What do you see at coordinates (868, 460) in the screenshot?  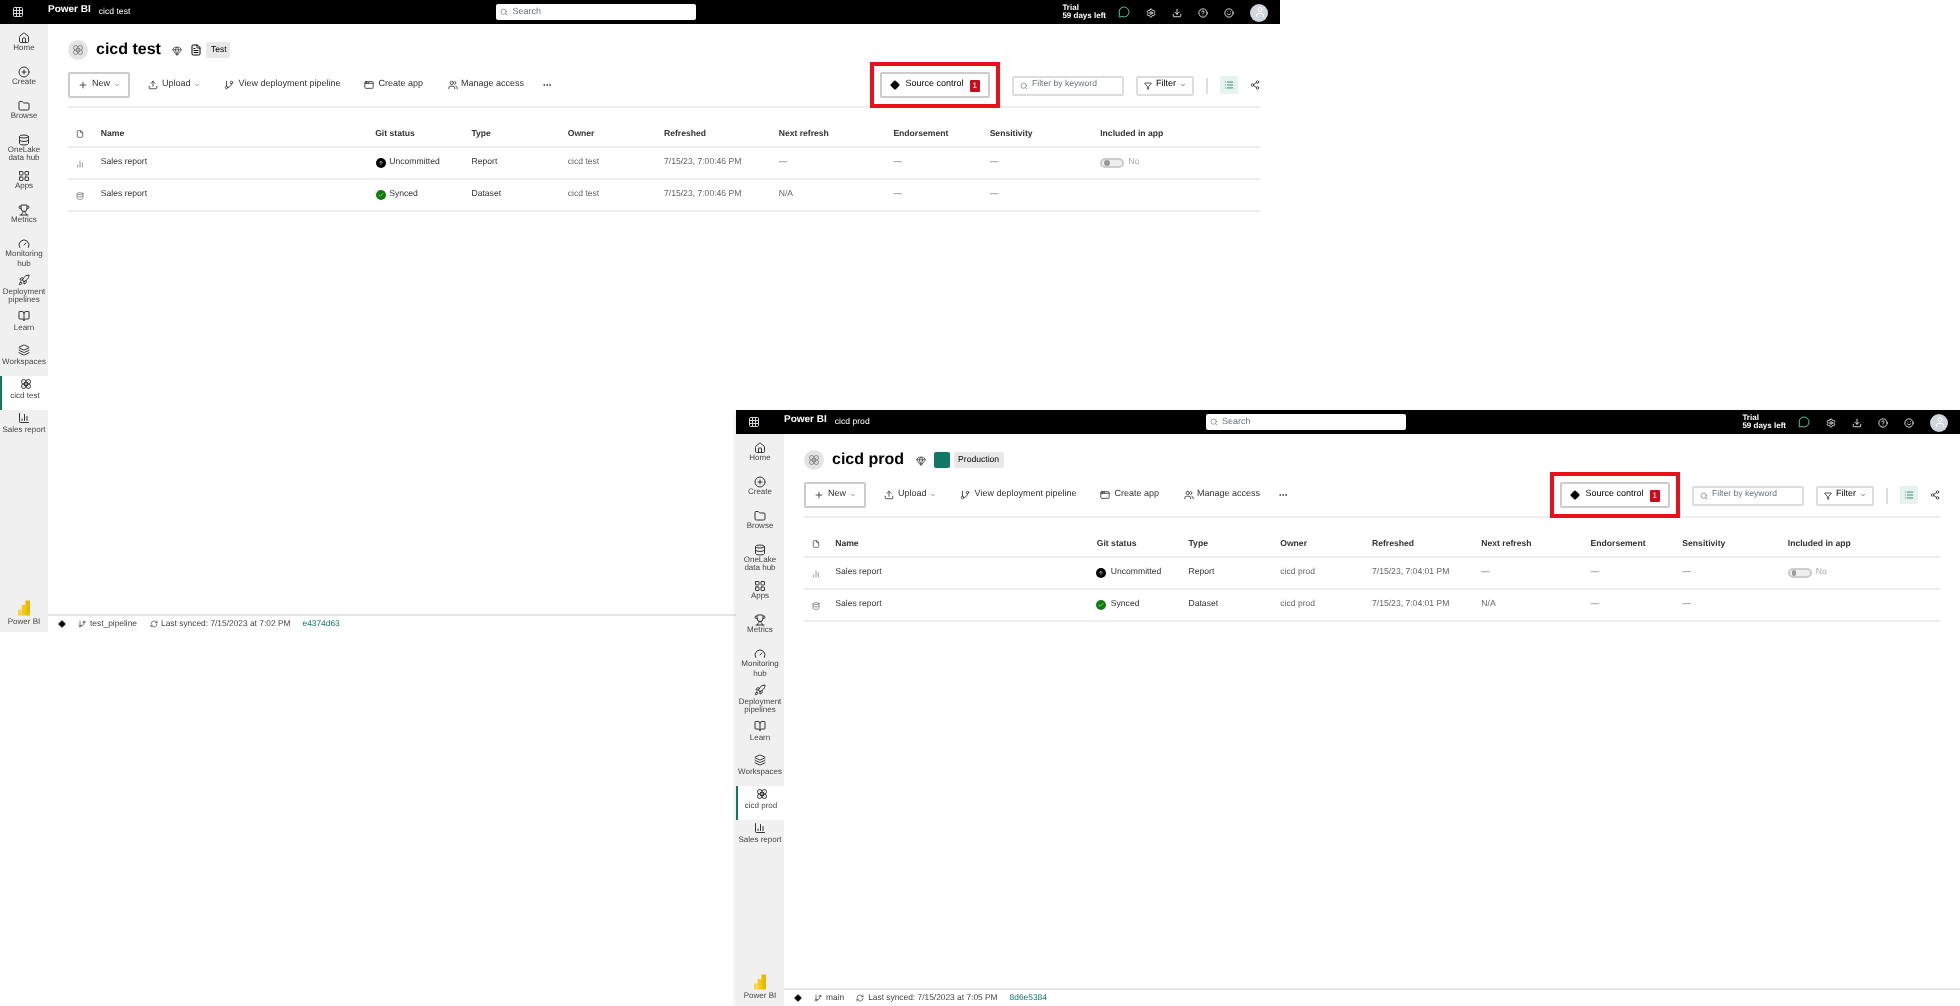 I see `workspace-title: cicd prod` at bounding box center [868, 460].